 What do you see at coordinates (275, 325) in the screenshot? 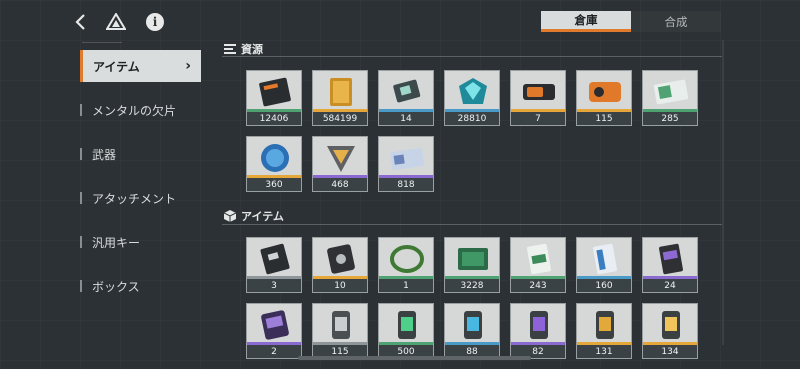
I see `purple-pouch-icon` at bounding box center [275, 325].